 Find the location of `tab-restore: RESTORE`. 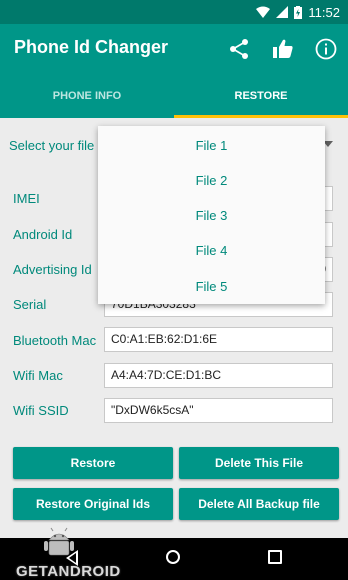

tab-restore: RESTORE is located at coordinates (261, 96).